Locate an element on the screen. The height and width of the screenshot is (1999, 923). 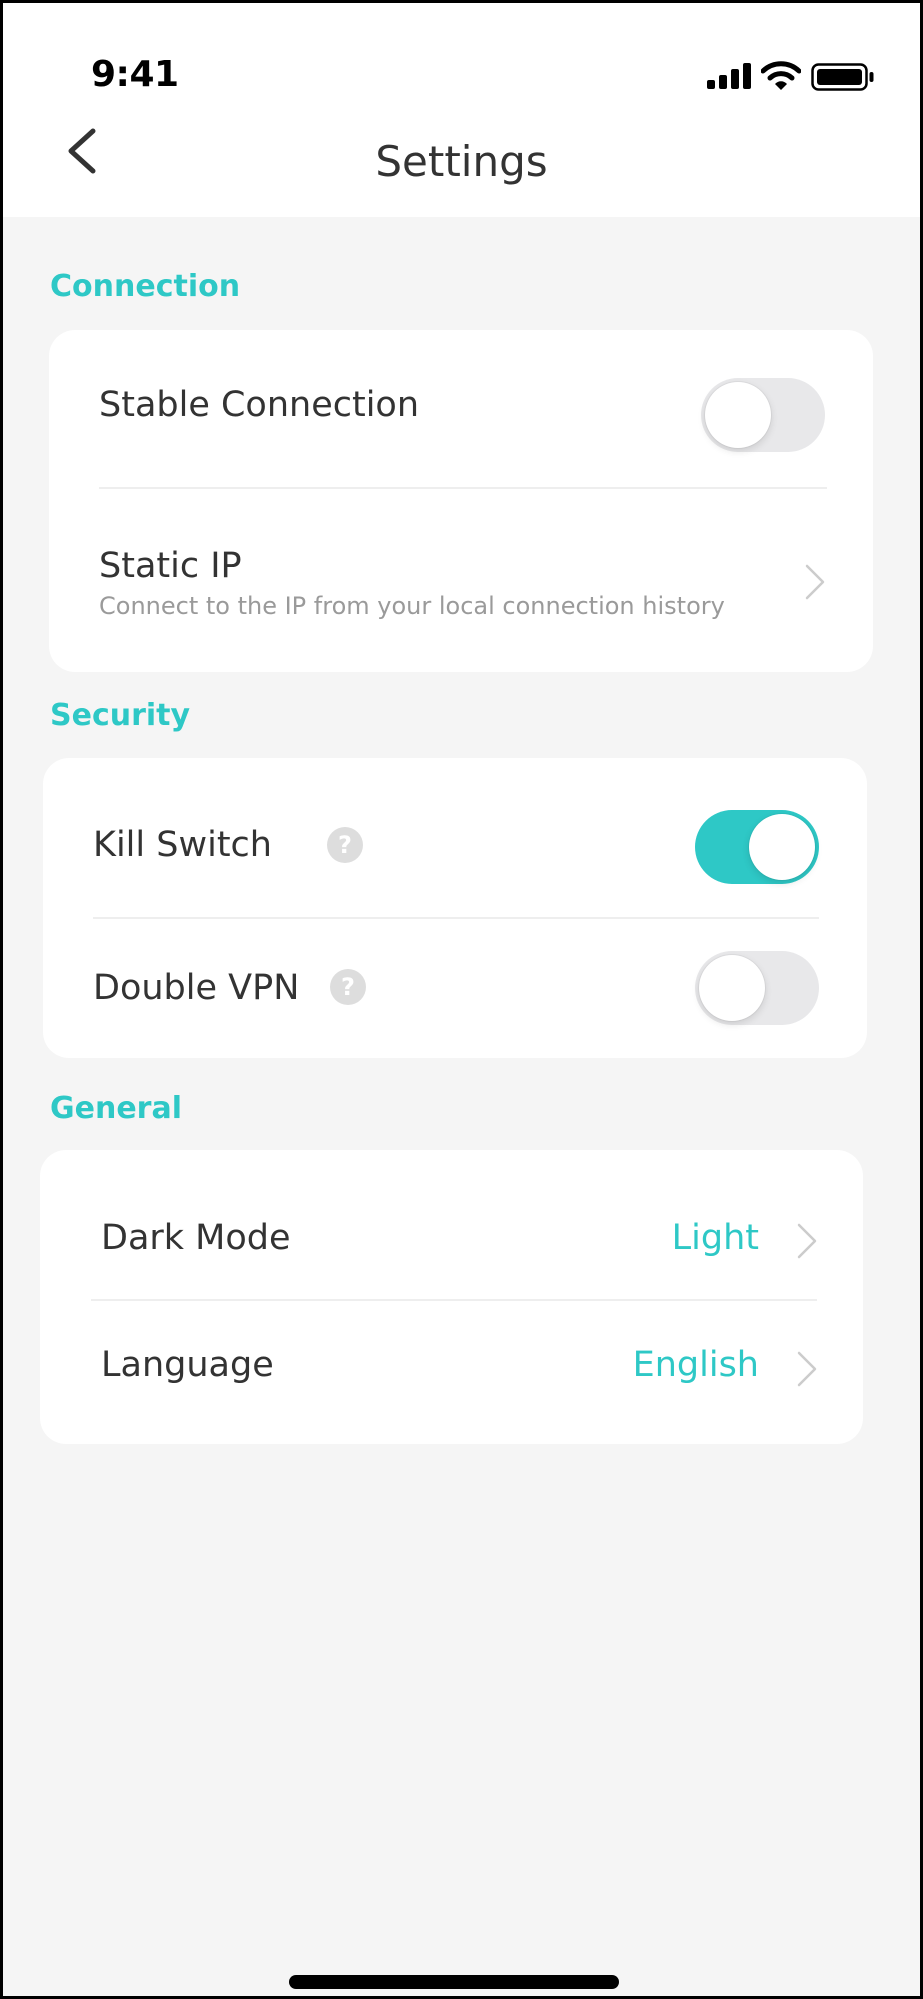
double-vpn-label: Double VPN is located at coordinates (196, 988).